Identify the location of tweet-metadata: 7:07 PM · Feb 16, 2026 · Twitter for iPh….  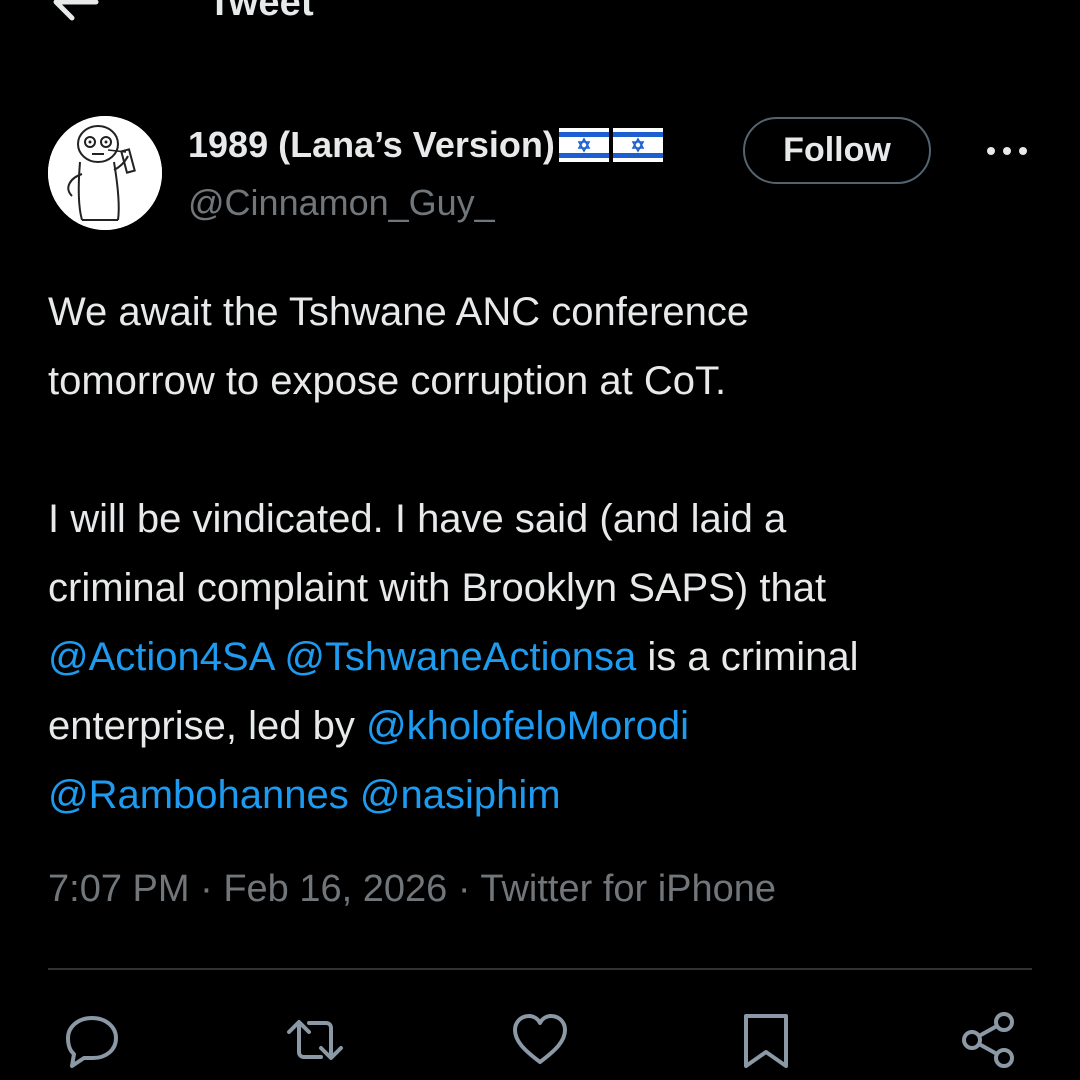
(412, 889).